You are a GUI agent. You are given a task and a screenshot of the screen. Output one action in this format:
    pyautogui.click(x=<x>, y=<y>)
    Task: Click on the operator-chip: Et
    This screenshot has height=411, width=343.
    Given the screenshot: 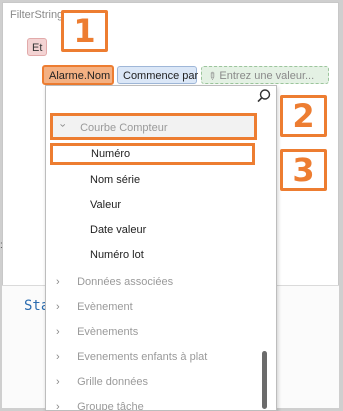 What is the action you would take?
    pyautogui.click(x=37, y=47)
    